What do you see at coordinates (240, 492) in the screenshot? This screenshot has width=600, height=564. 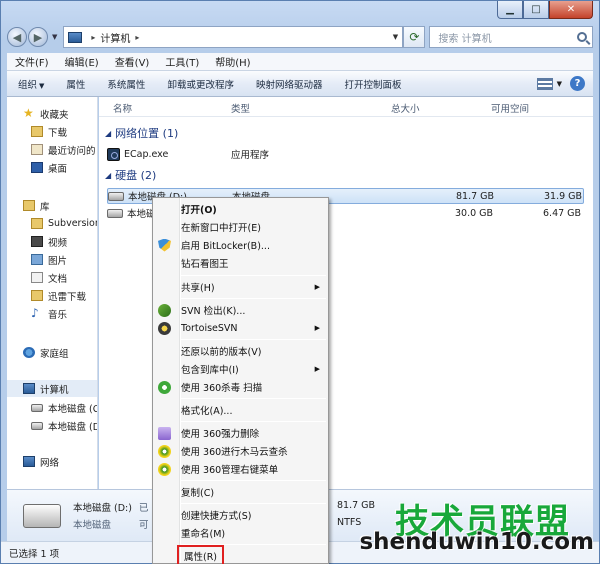 I see `menu-item-copy: 复制(C)` at bounding box center [240, 492].